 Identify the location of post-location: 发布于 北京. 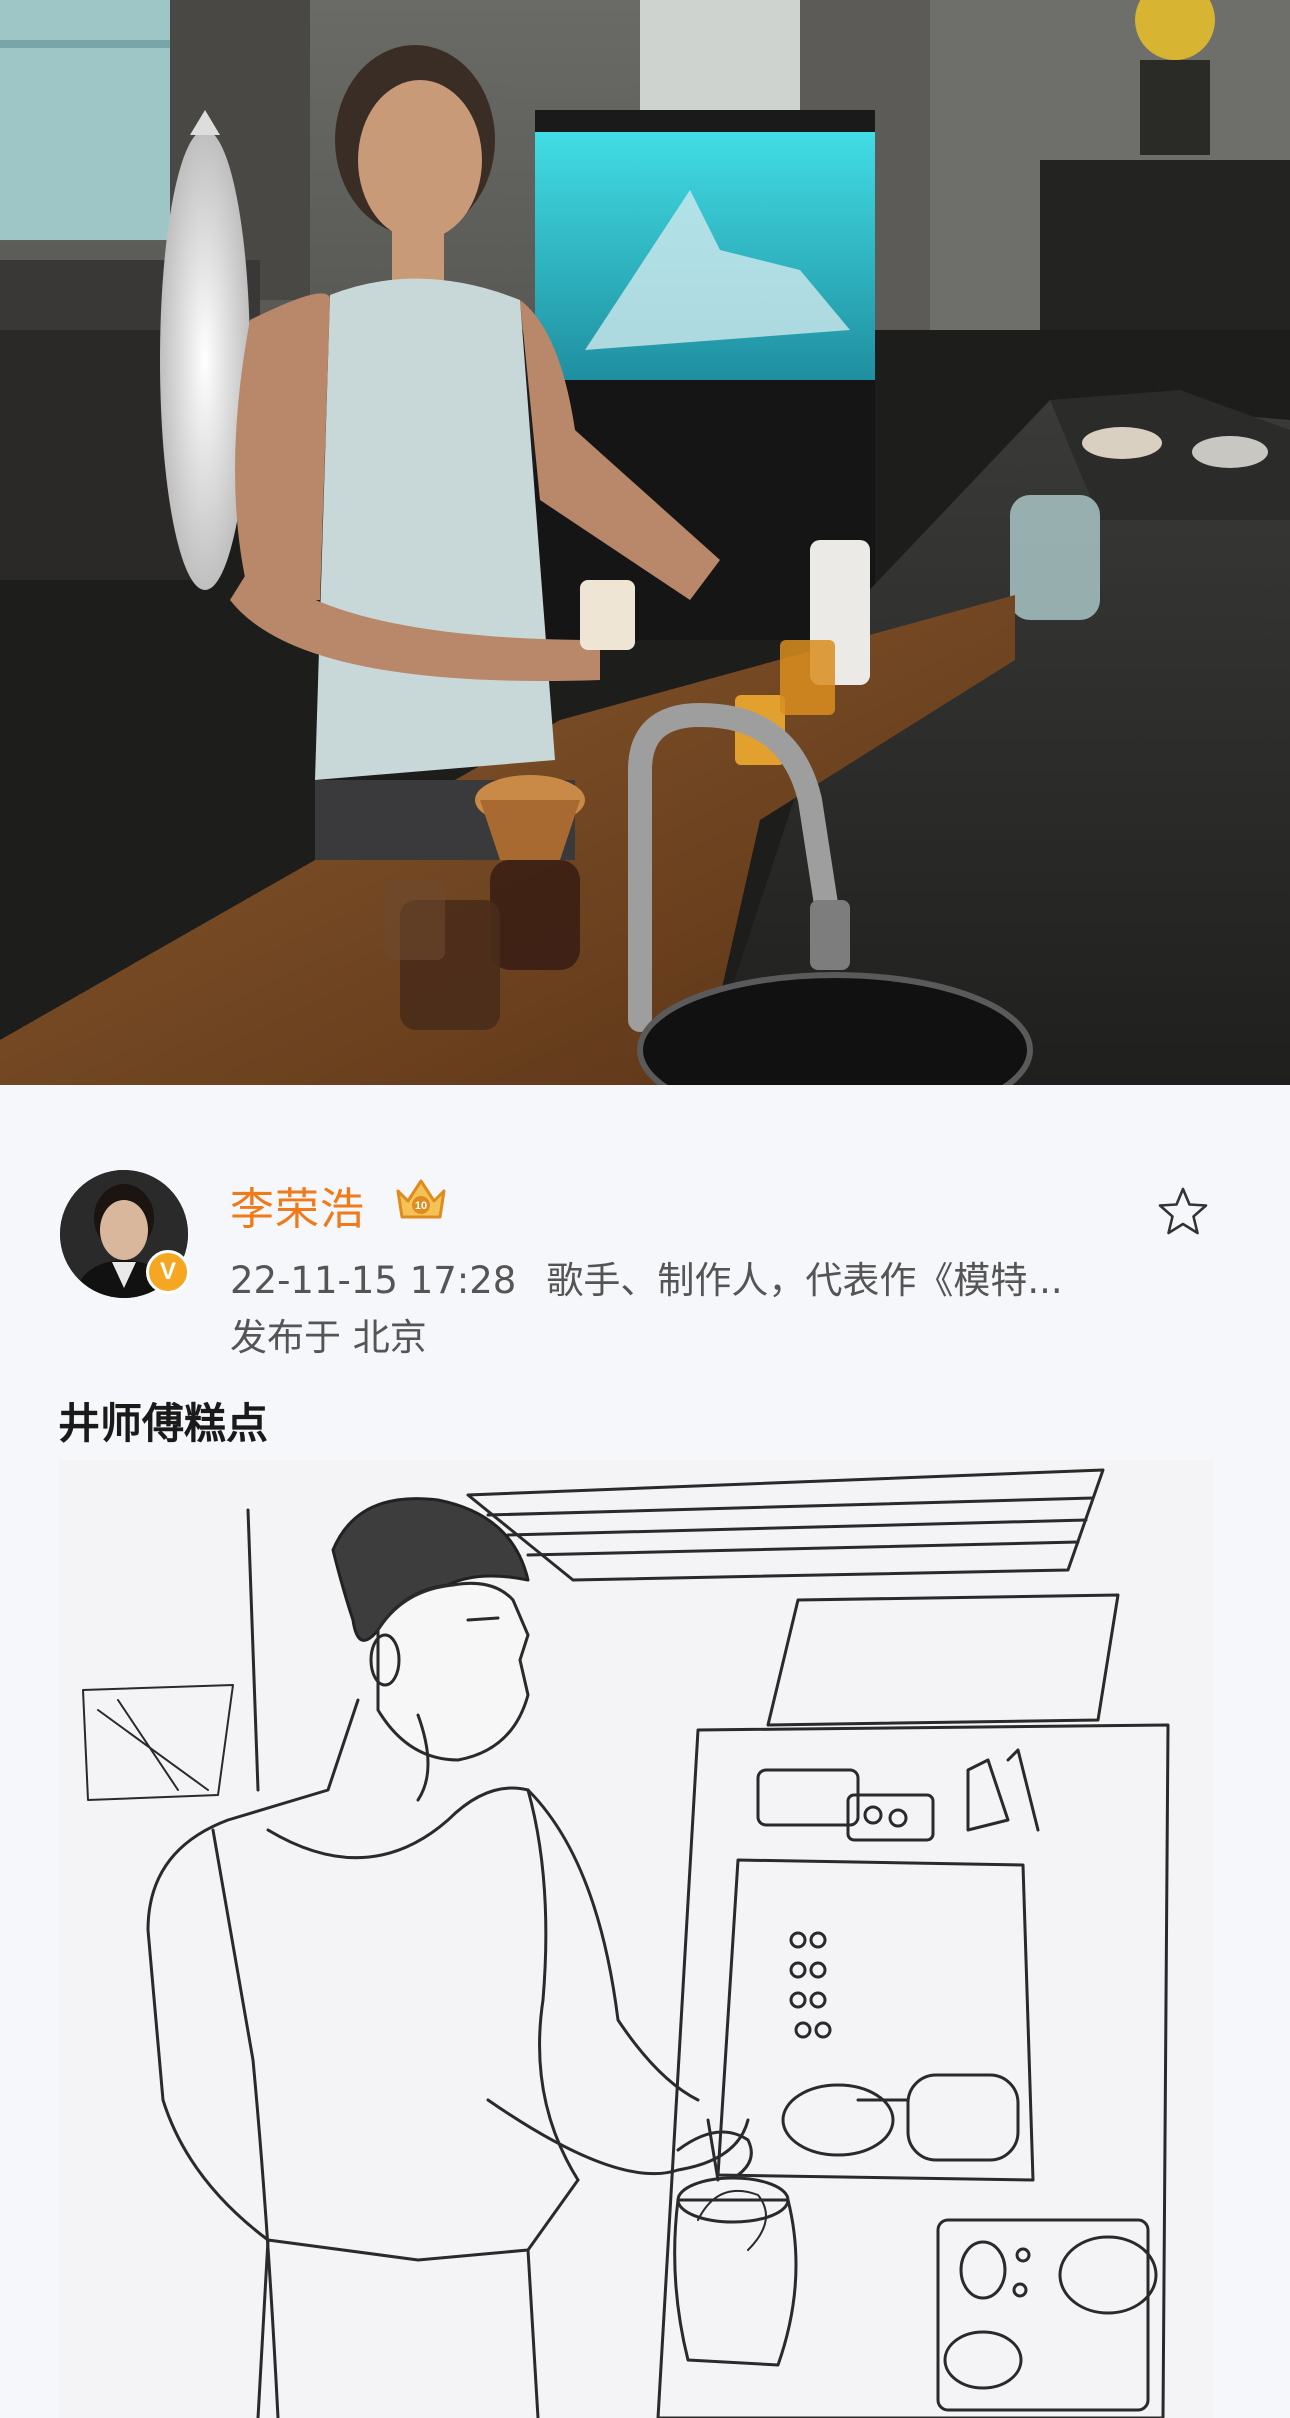
(328, 1337).